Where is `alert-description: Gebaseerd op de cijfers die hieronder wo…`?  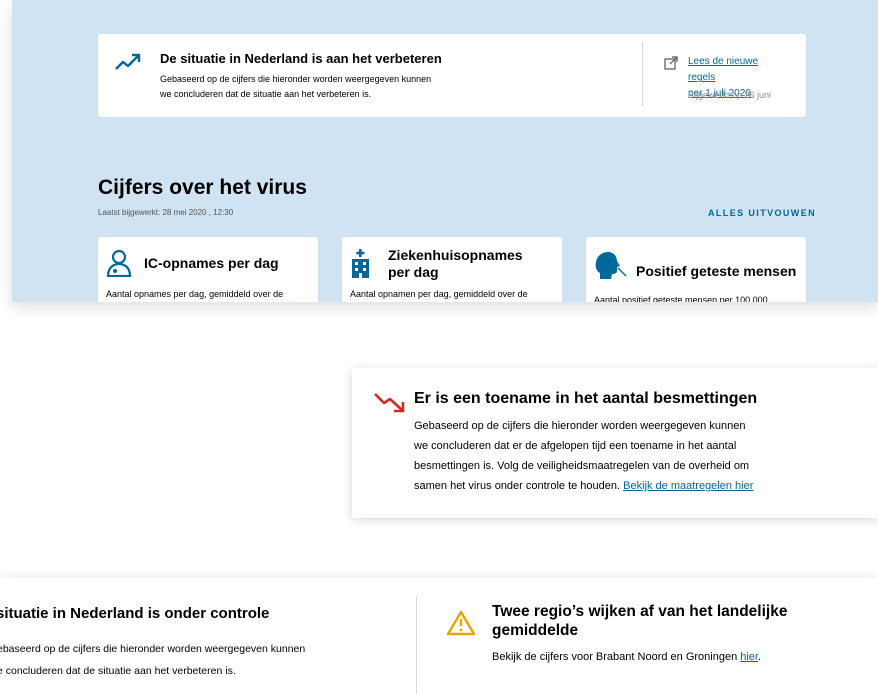 alert-description: Gebaseerd op de cijfers die hieronder wo… is located at coordinates (639, 456).